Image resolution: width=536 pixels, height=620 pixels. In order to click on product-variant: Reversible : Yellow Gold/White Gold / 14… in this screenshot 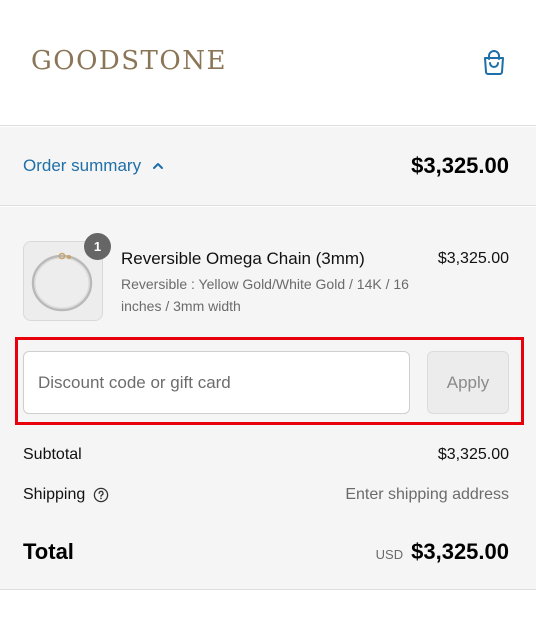, I will do `click(265, 295)`.